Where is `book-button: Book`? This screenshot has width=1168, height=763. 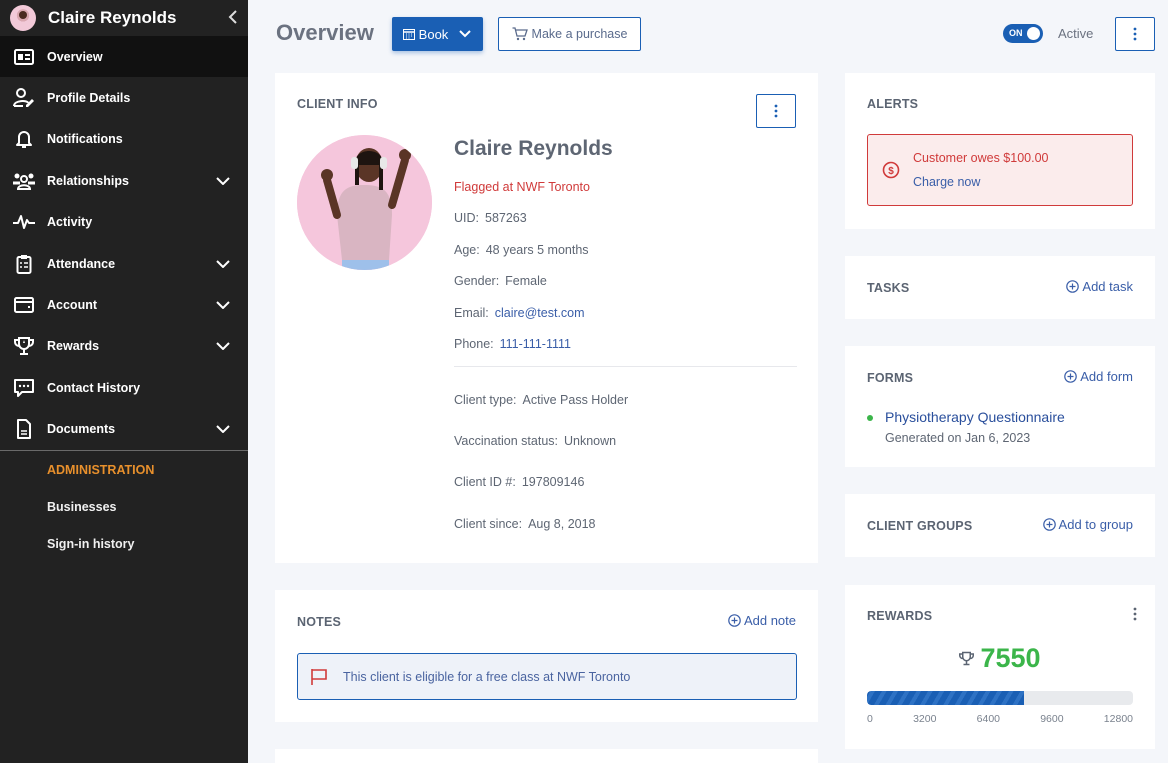 book-button: Book is located at coordinates (437, 34).